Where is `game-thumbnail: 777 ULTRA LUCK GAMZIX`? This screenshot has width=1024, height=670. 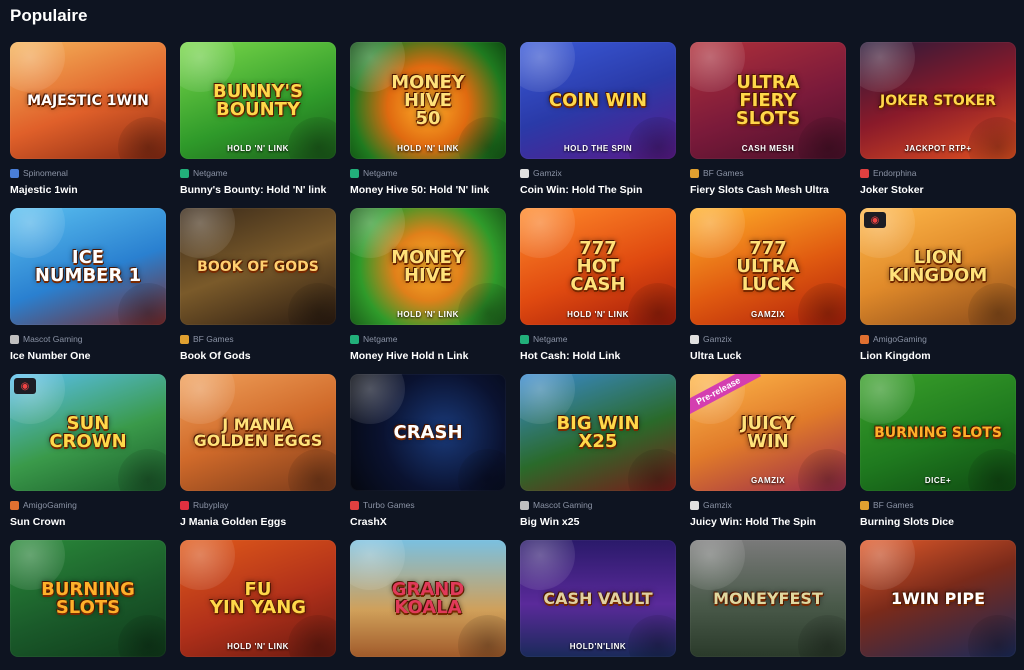
game-thumbnail: 777 ULTRA LUCK GAMZIX is located at coordinates (768, 266).